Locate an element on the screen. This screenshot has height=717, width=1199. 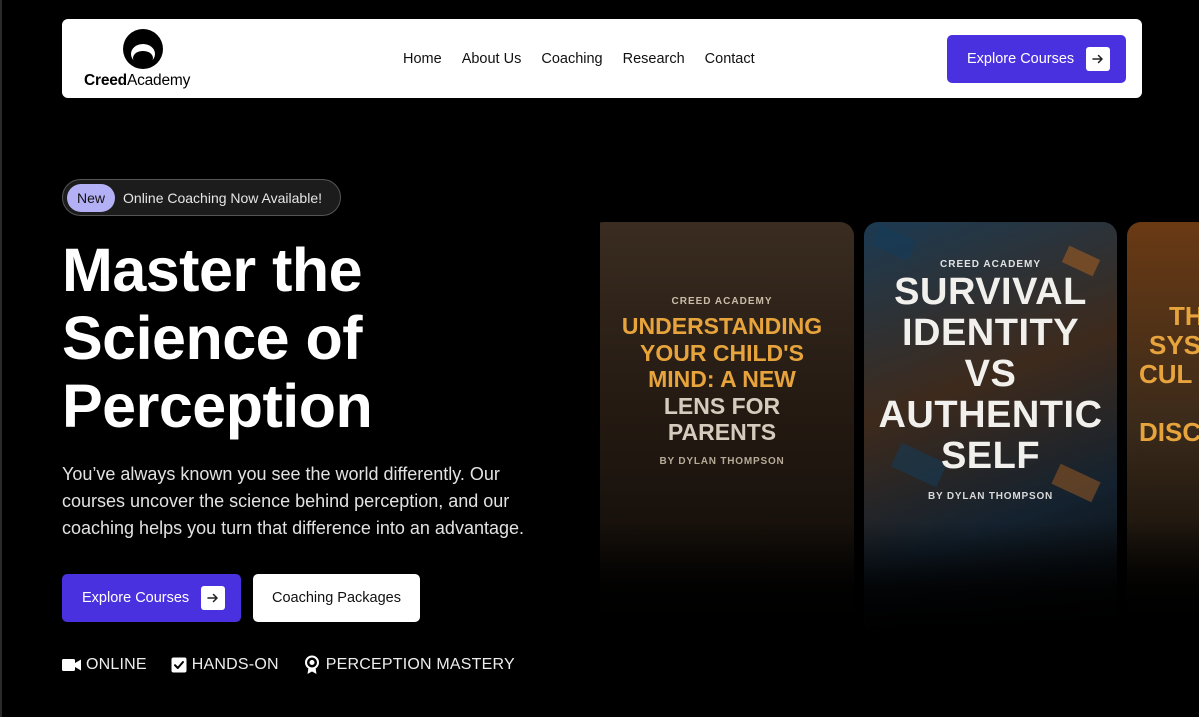
logo-wordmark: CreedAcademy is located at coordinates (137, 80).